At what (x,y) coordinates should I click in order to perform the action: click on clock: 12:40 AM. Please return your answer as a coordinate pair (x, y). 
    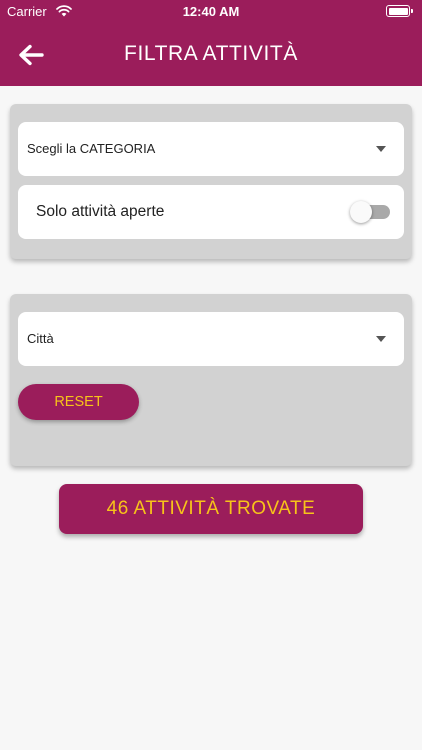
    Looking at the image, I should click on (211, 11).